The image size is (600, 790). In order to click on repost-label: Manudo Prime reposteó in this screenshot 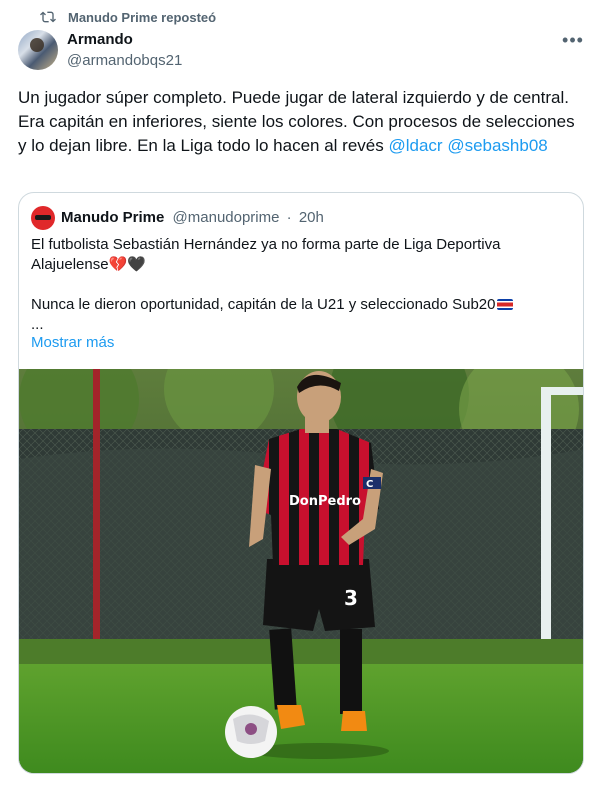, I will do `click(142, 17)`.